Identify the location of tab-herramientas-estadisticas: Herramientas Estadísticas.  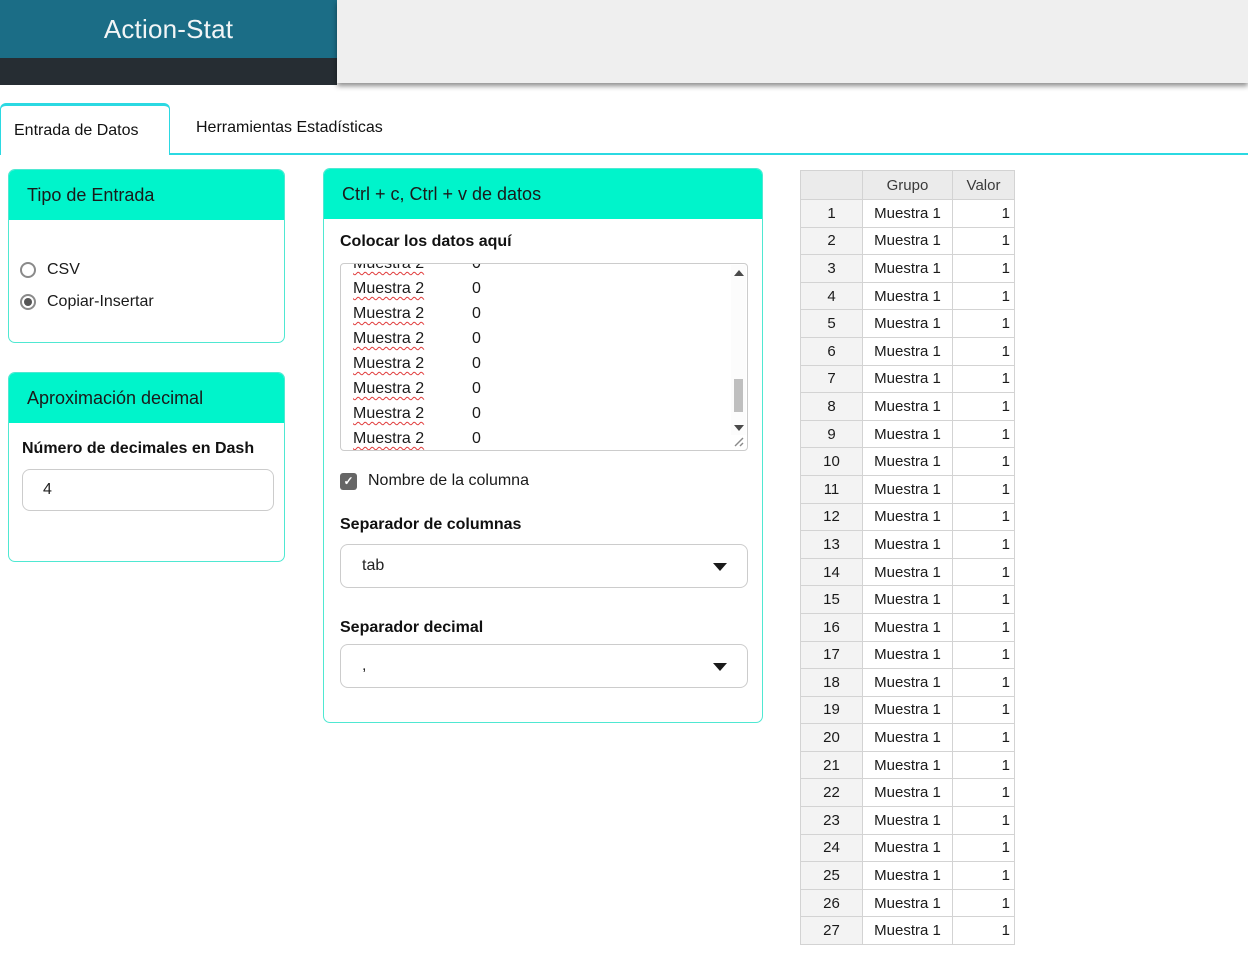
(276, 128).